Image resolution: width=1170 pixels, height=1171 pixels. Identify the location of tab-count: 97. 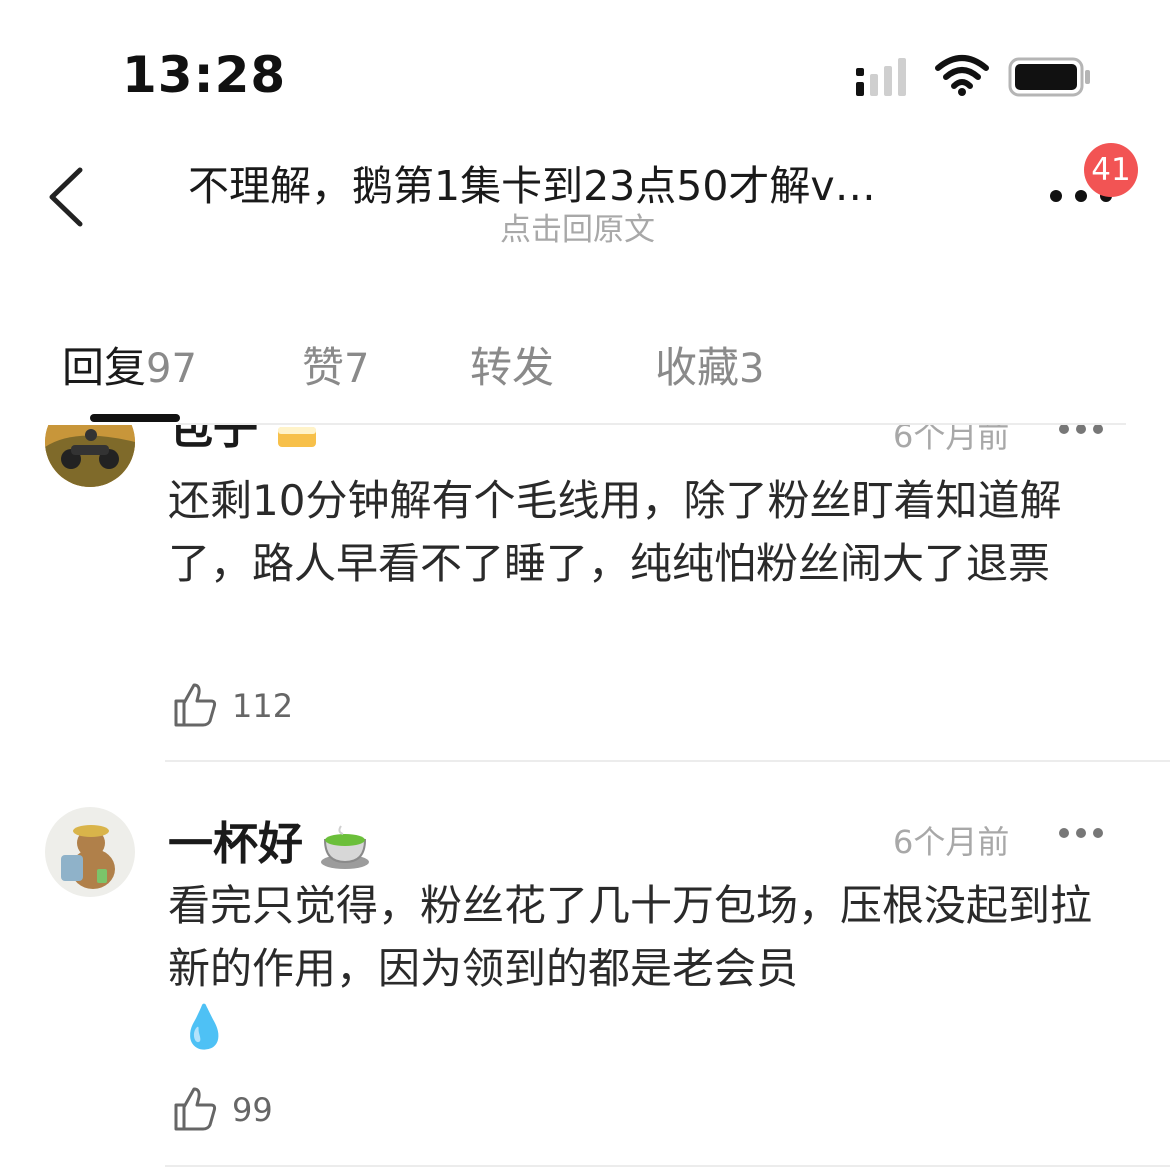
(171, 369).